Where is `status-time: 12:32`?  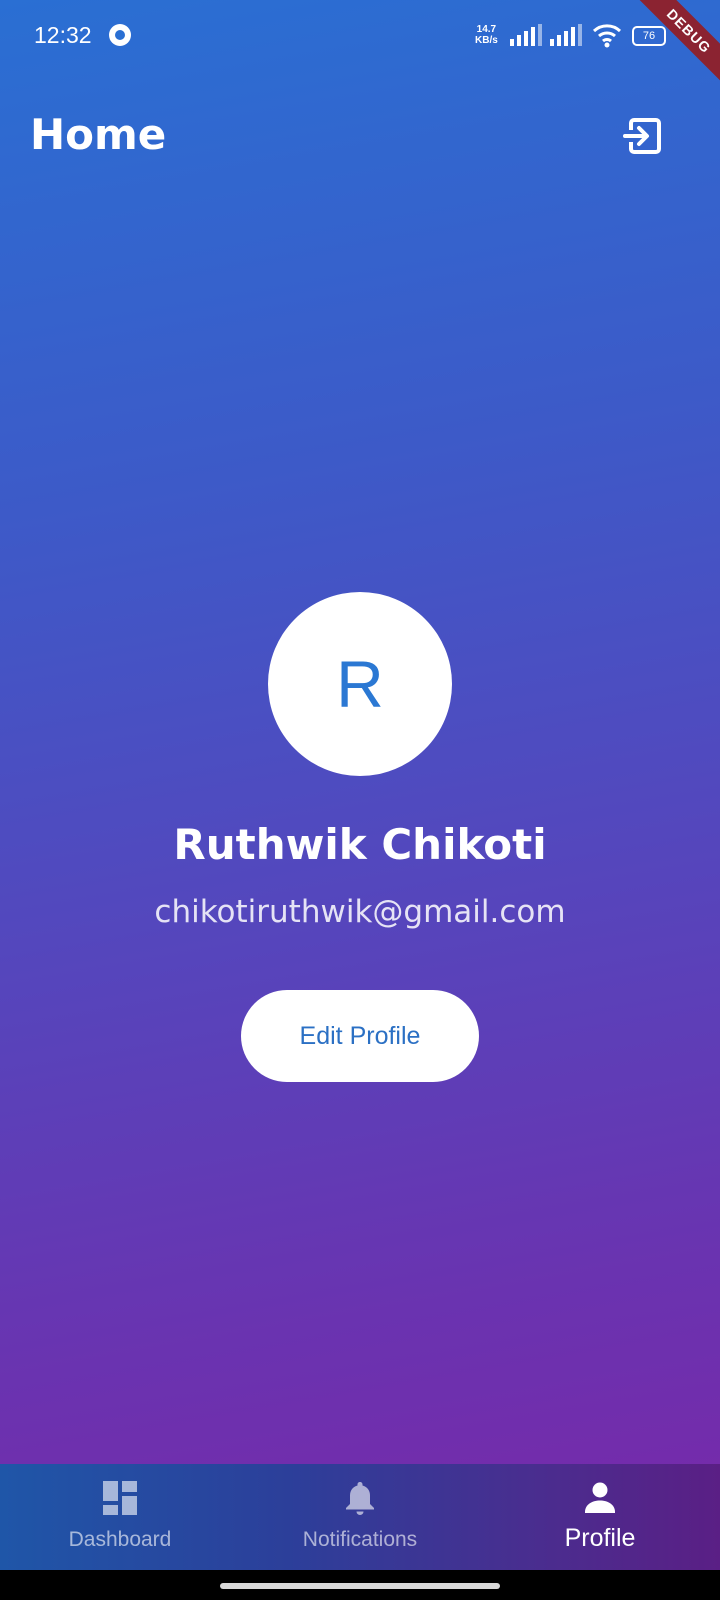 status-time: 12:32 is located at coordinates (63, 35).